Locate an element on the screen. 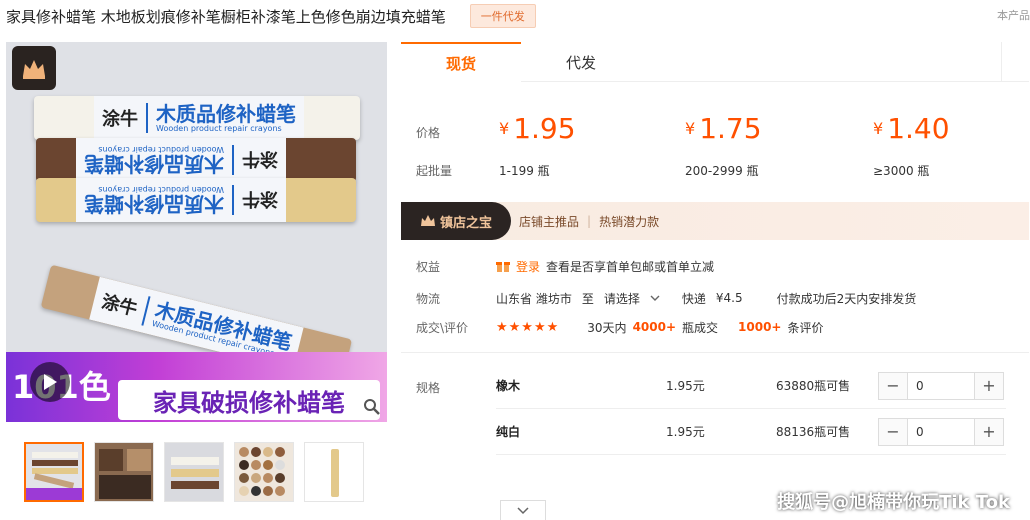 This screenshot has height=520, width=1030. range-tier-2: 200-2999 瓶 is located at coordinates (722, 171).